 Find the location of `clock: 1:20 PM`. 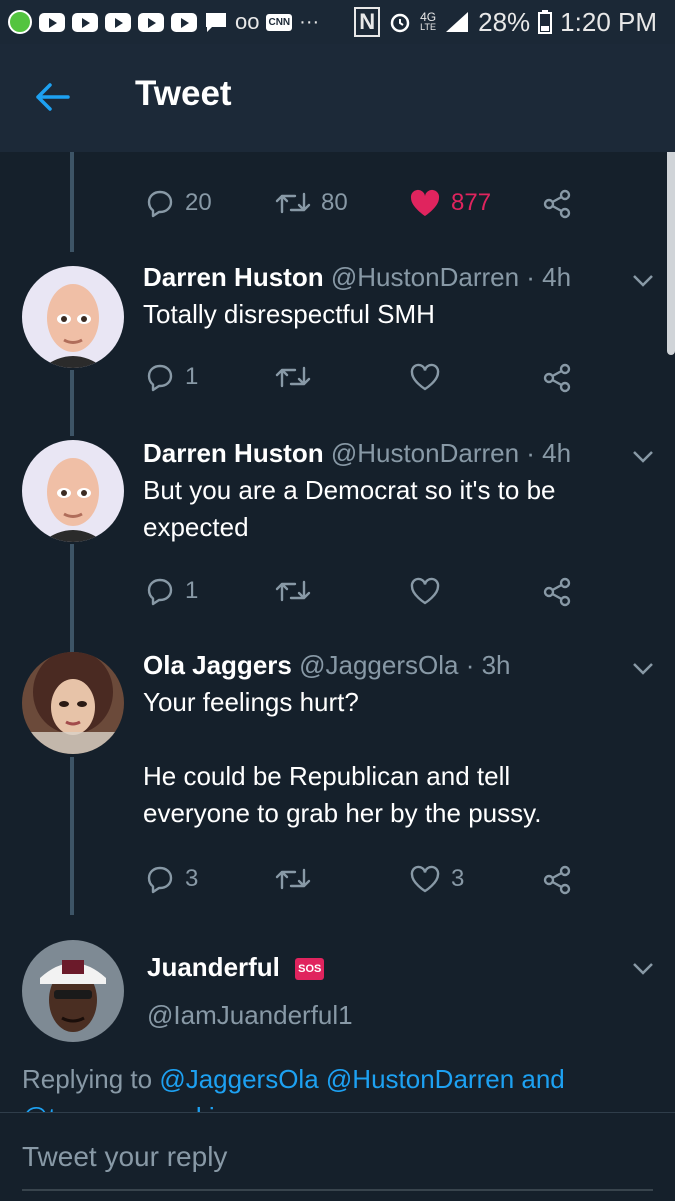

clock: 1:20 PM is located at coordinates (608, 21).